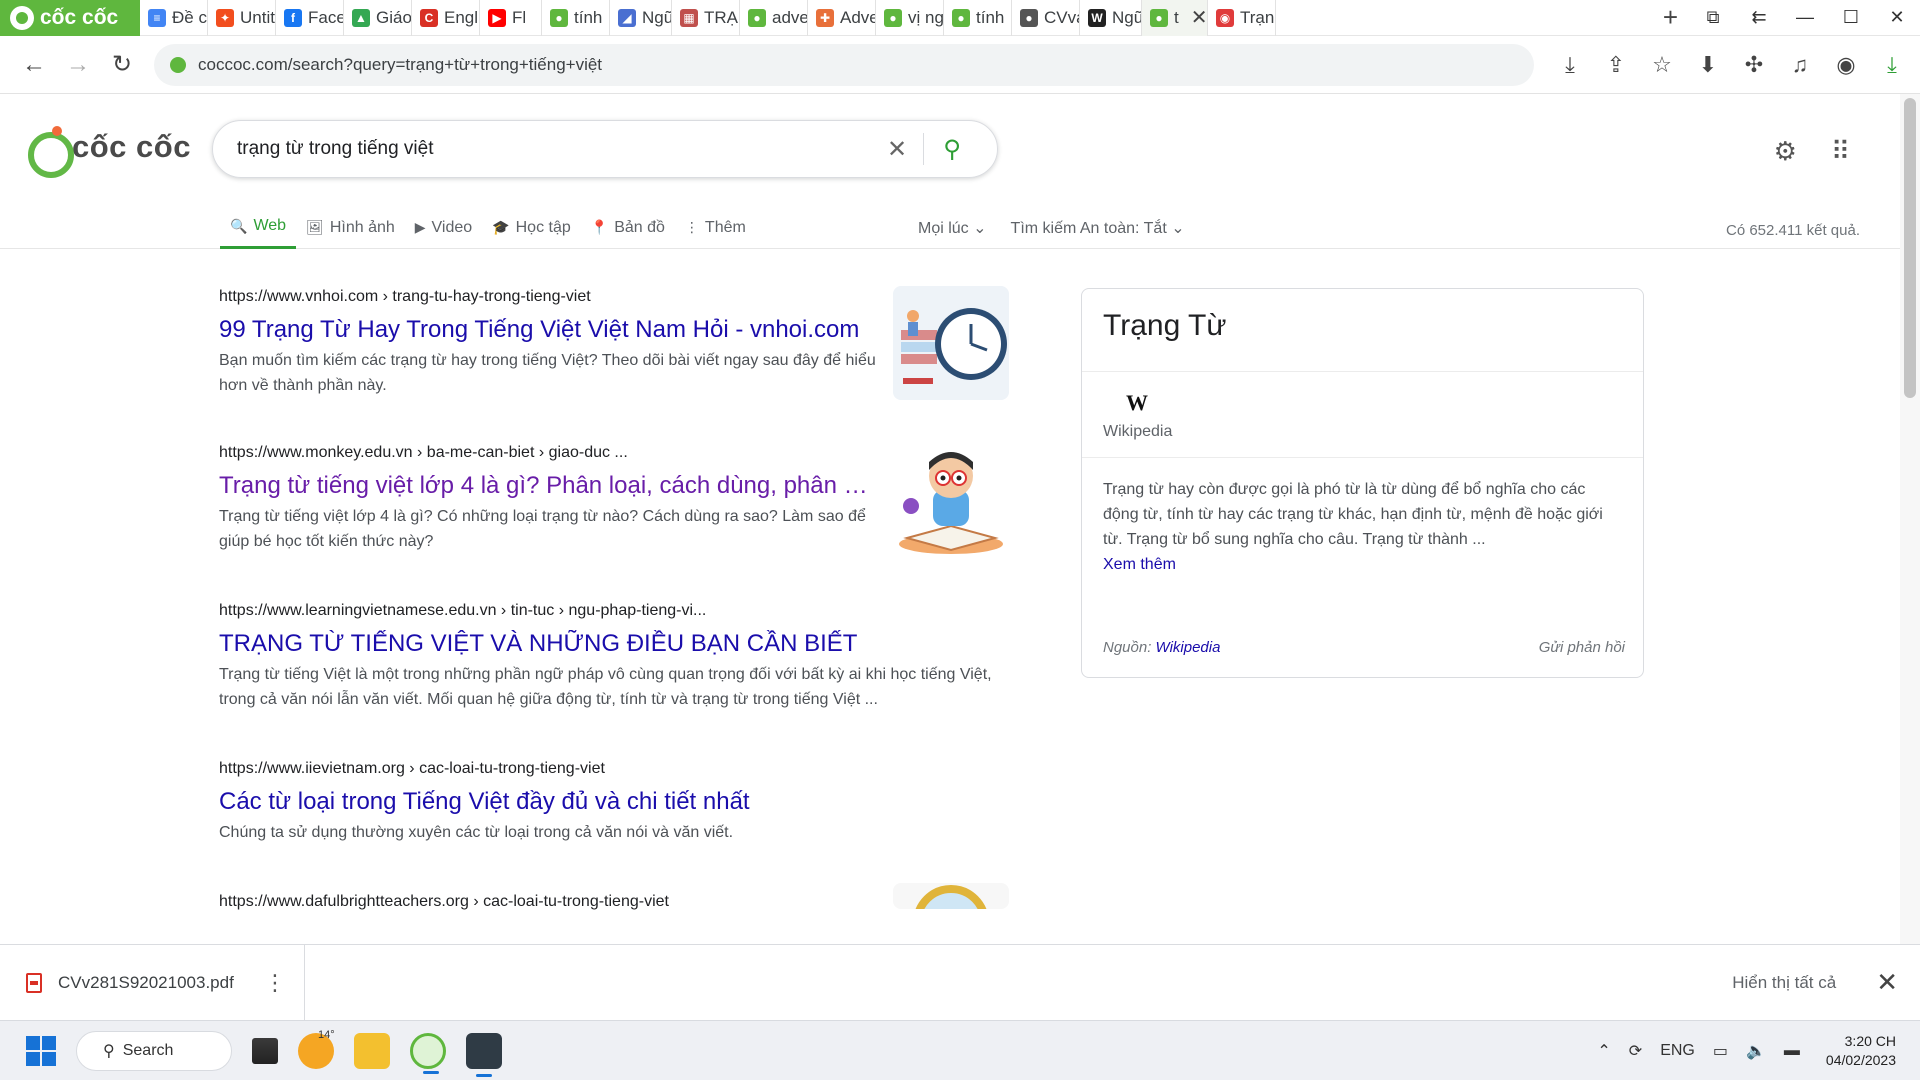  Describe the element at coordinates (774, 18) in the screenshot. I see `browser-tab: ● adve` at that location.